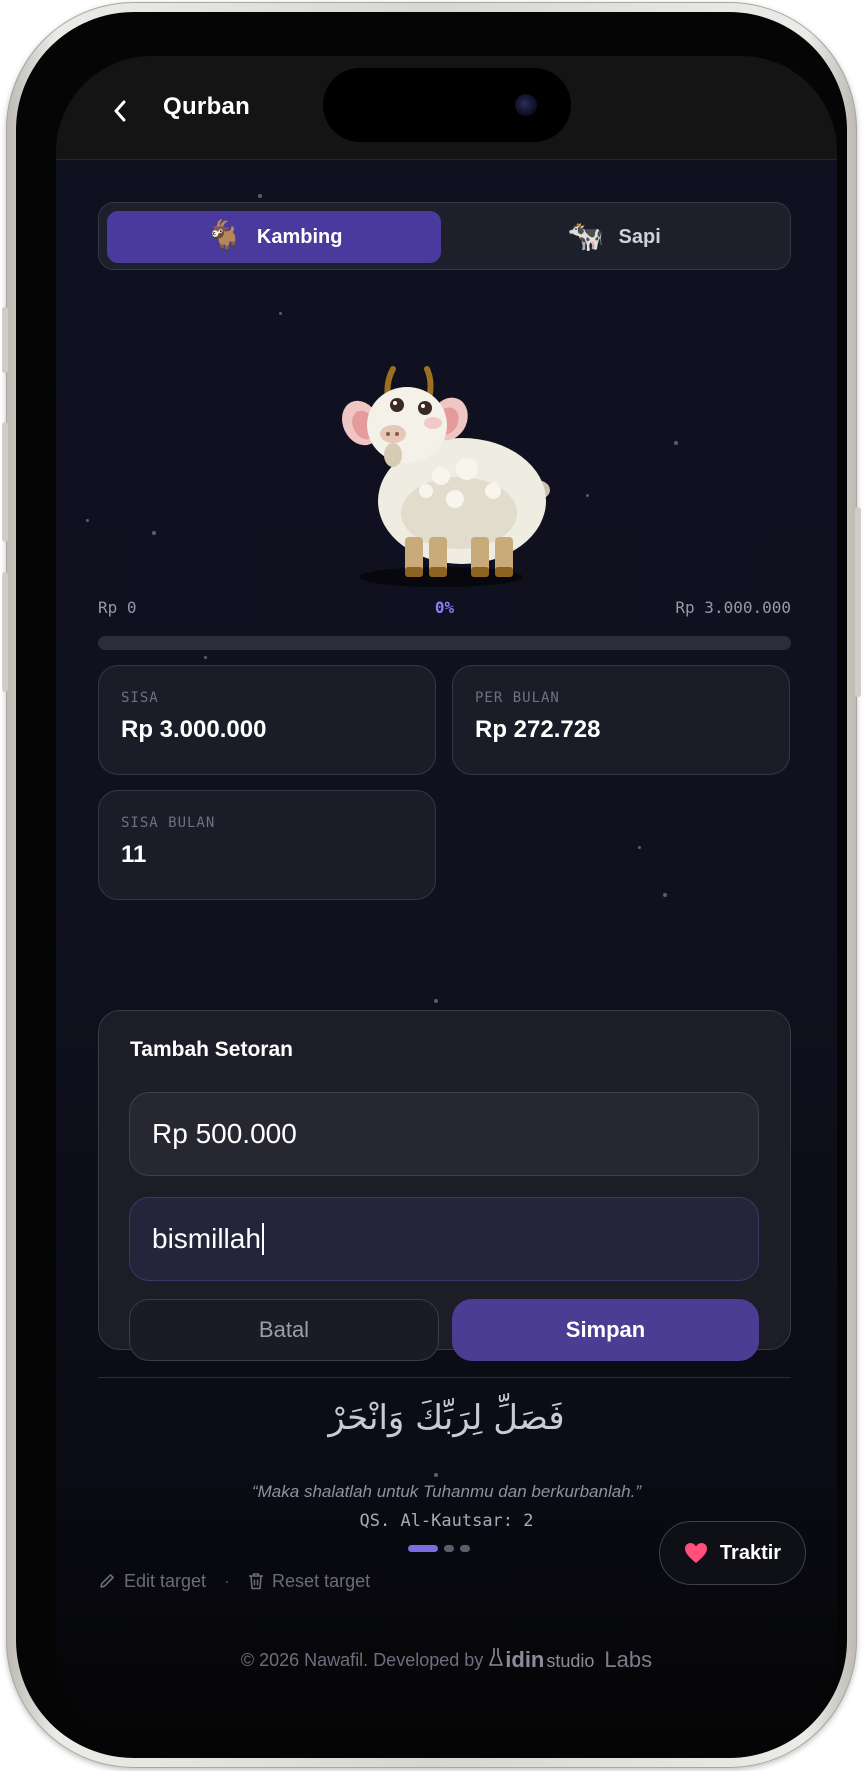  What do you see at coordinates (234, 1581) in the screenshot?
I see `target-actions: Edit target · Reset target` at bounding box center [234, 1581].